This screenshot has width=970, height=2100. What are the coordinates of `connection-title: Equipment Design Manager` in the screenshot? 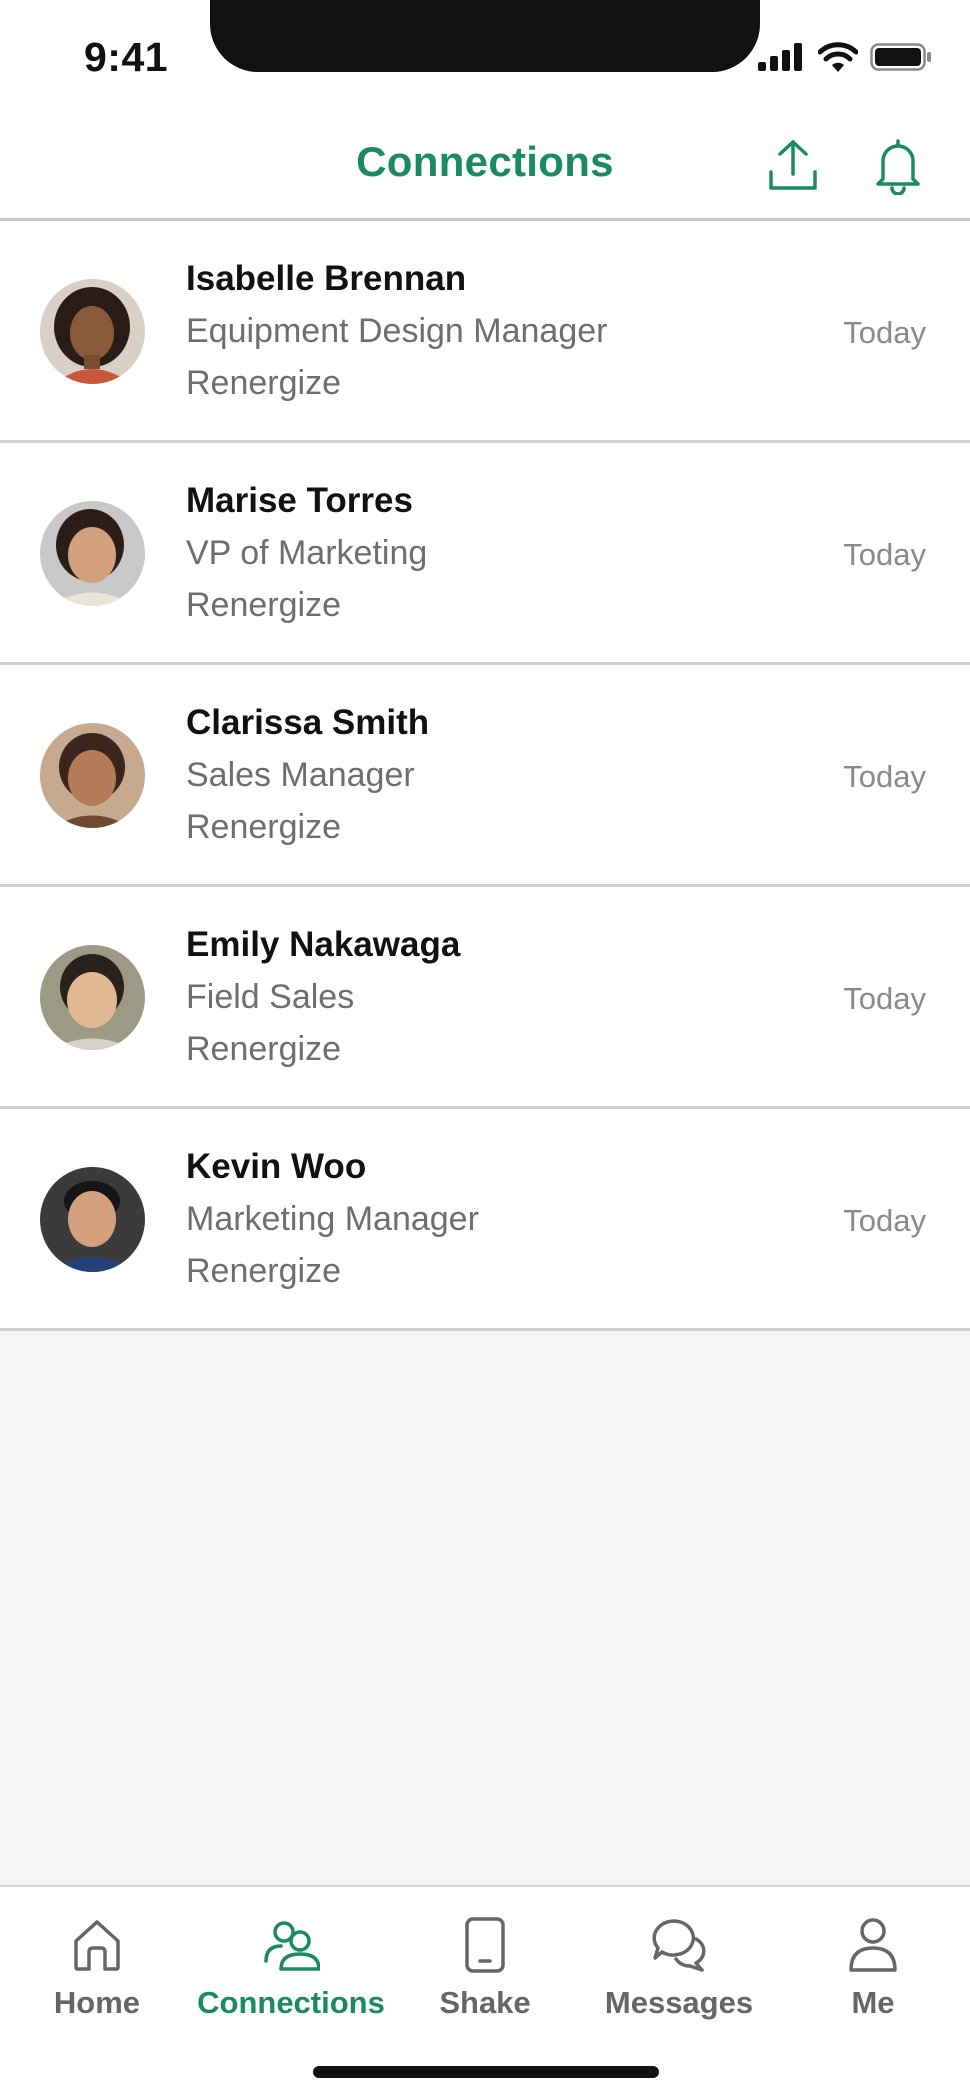 It's located at (397, 331).